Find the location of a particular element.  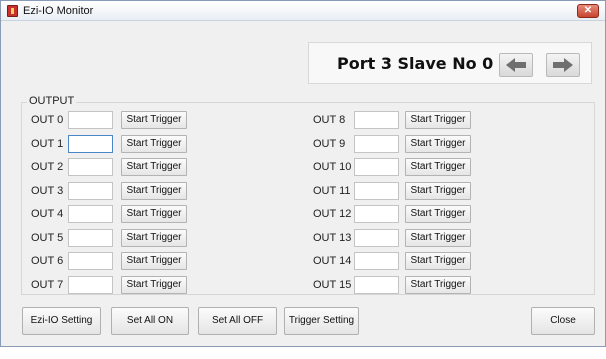

output-row: OUT 8 Start Trigger is located at coordinates (301, 120).